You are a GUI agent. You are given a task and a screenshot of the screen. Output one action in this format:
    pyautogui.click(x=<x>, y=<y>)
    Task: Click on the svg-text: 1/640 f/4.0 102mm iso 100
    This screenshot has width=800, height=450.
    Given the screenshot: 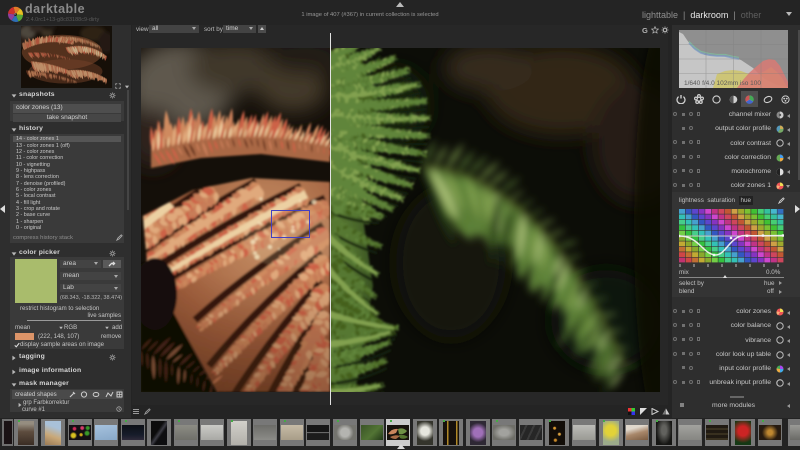 What is the action you would take?
    pyautogui.click(x=722, y=83)
    